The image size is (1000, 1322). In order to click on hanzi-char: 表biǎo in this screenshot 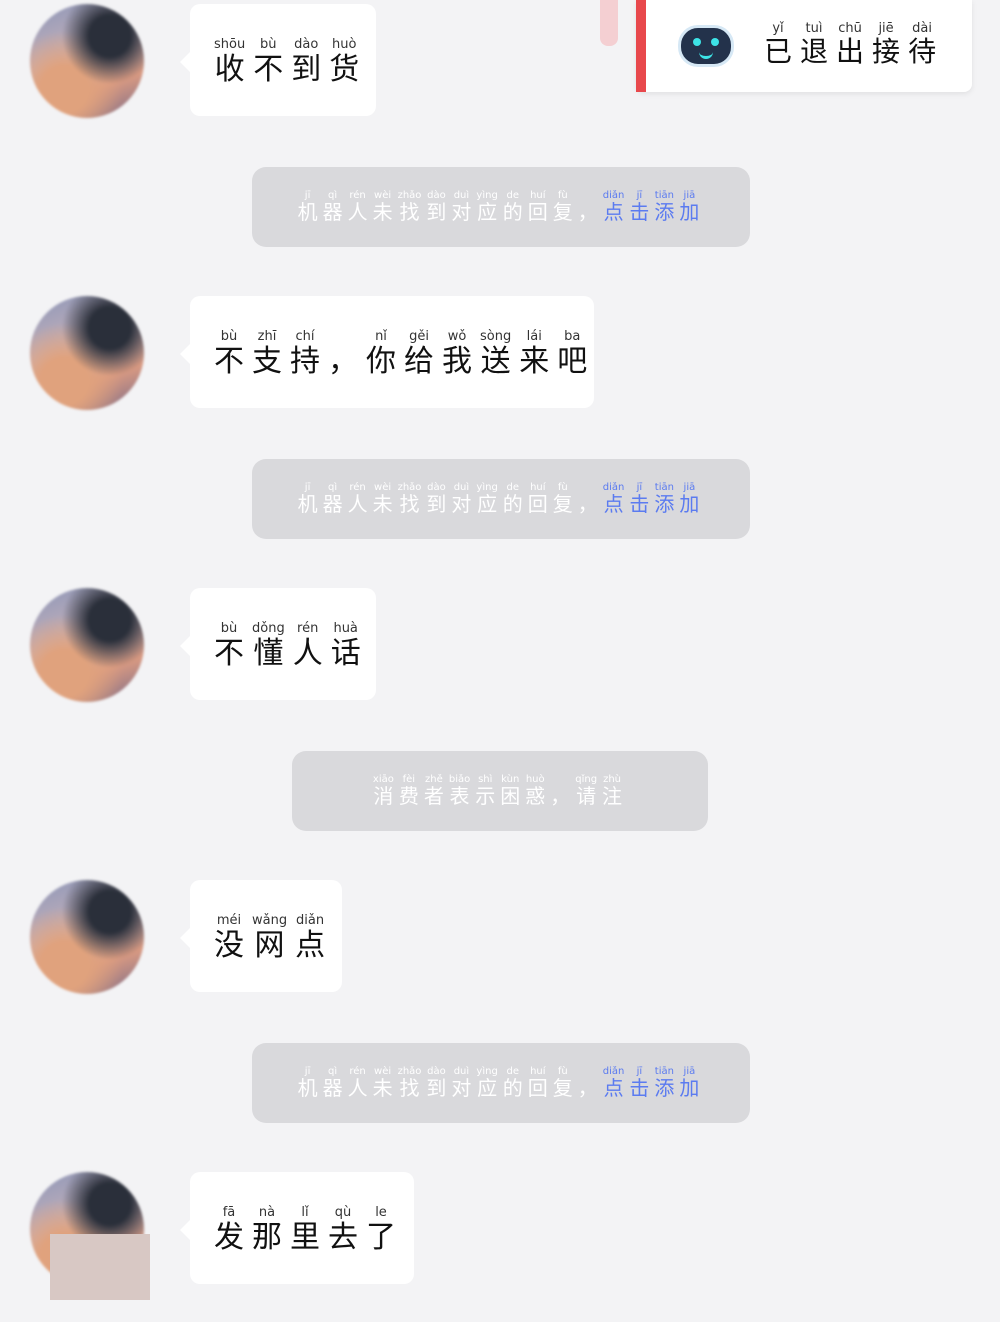, I will do `click(459, 790)`.